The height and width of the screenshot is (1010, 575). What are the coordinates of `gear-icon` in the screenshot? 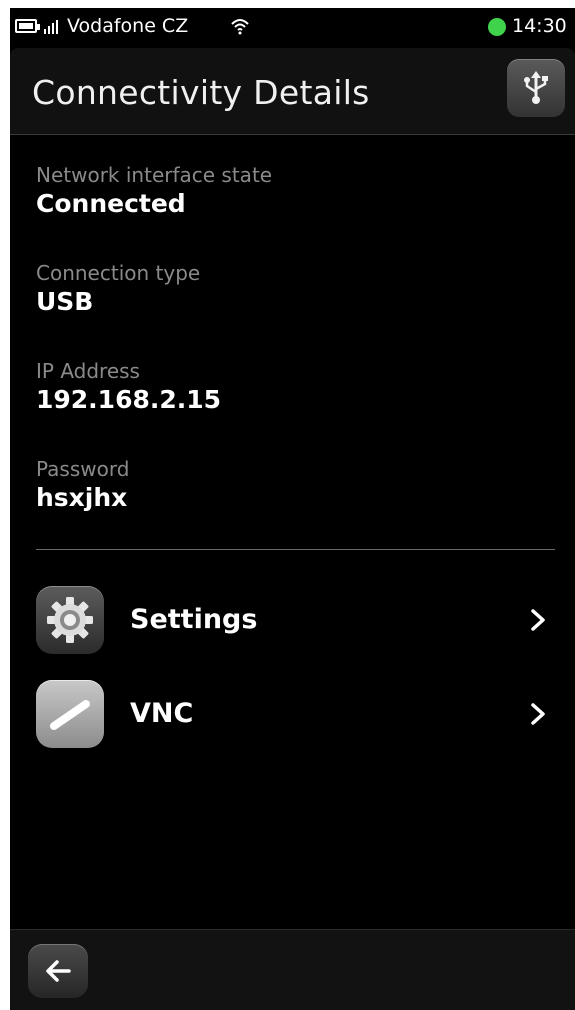 It's located at (70, 620).